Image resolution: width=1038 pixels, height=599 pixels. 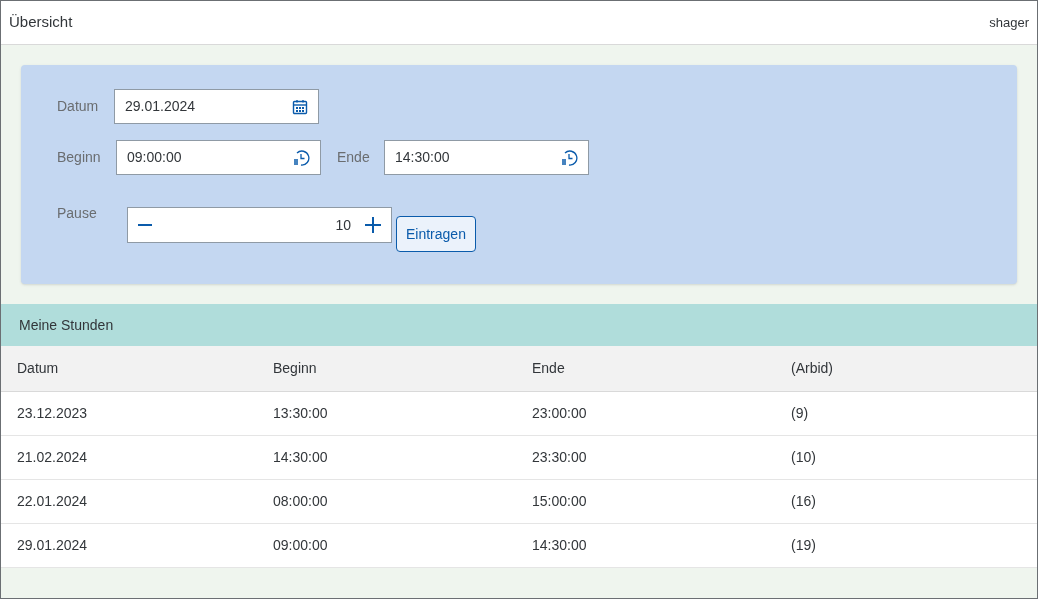 What do you see at coordinates (548, 368) in the screenshot?
I see `column-header: Ende` at bounding box center [548, 368].